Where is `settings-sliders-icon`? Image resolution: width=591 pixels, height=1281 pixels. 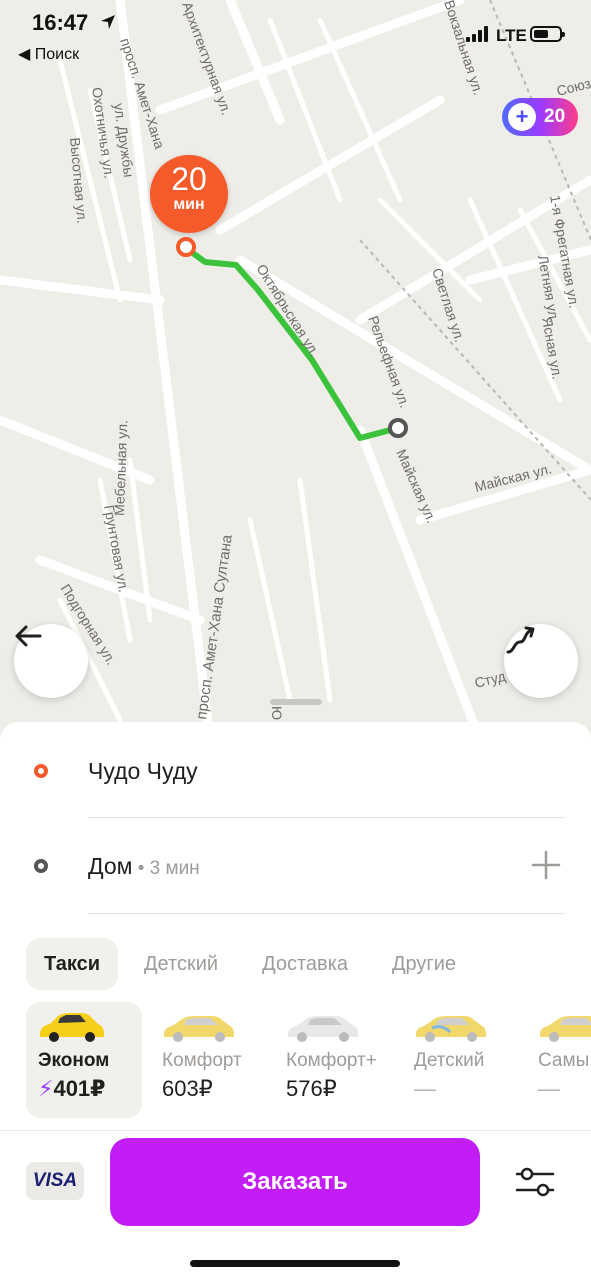 settings-sliders-icon is located at coordinates (535, 1182).